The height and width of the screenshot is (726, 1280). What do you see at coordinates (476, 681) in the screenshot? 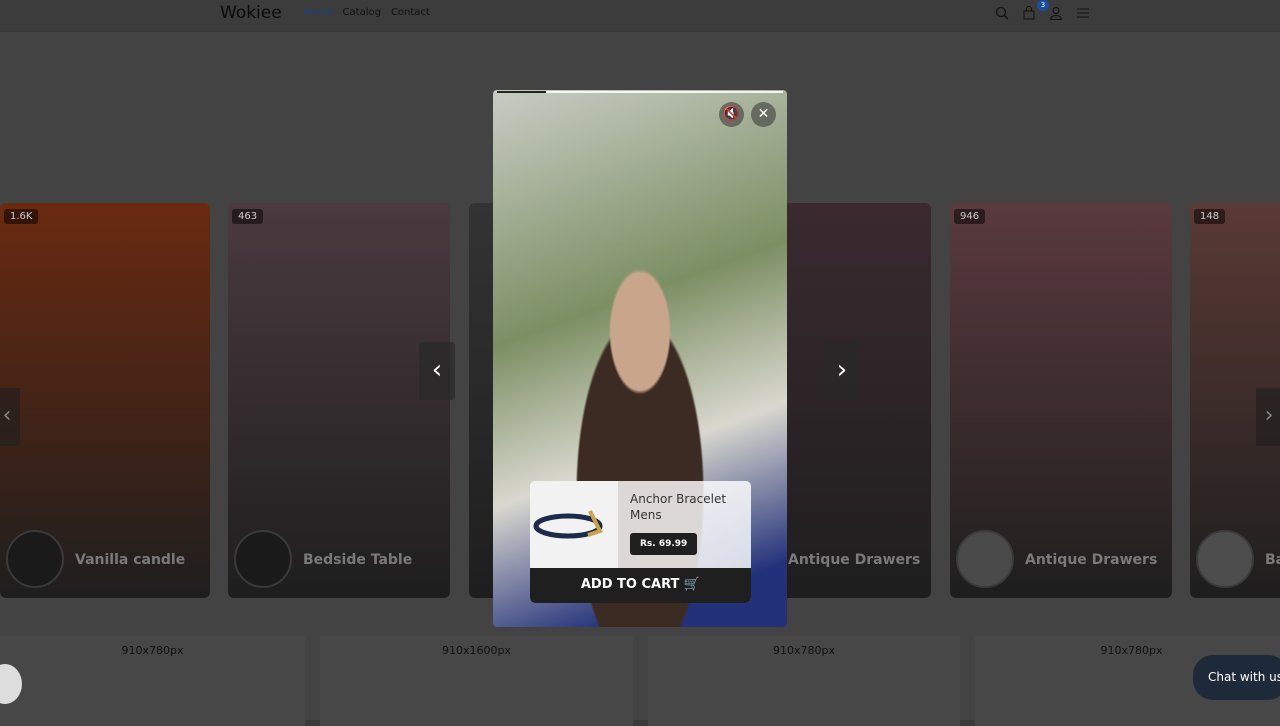
I see `image-placeholder: 910x1600px` at bounding box center [476, 681].